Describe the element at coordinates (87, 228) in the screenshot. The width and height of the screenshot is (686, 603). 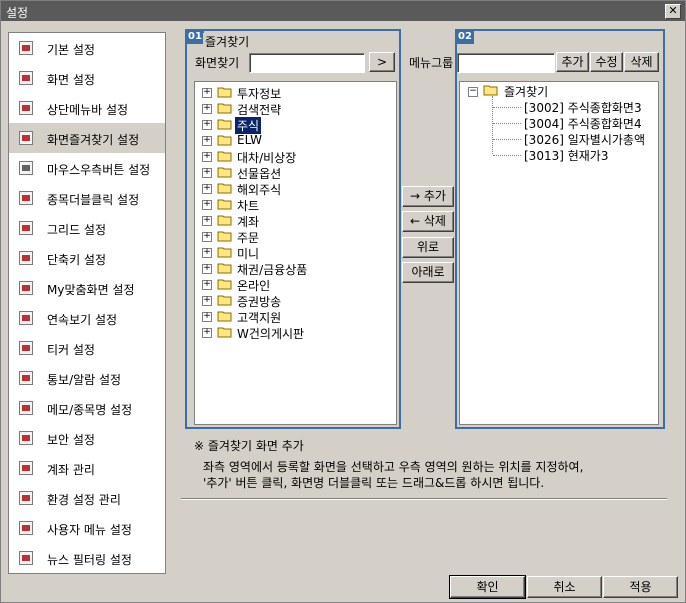
I see `sidebar-item: 그리드 설정` at that location.